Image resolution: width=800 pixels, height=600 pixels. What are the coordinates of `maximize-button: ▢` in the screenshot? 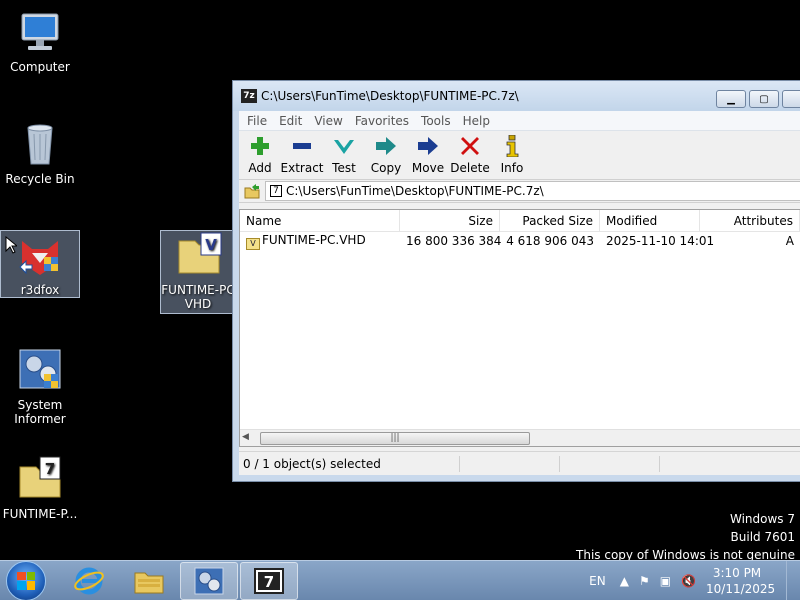 It's located at (764, 99).